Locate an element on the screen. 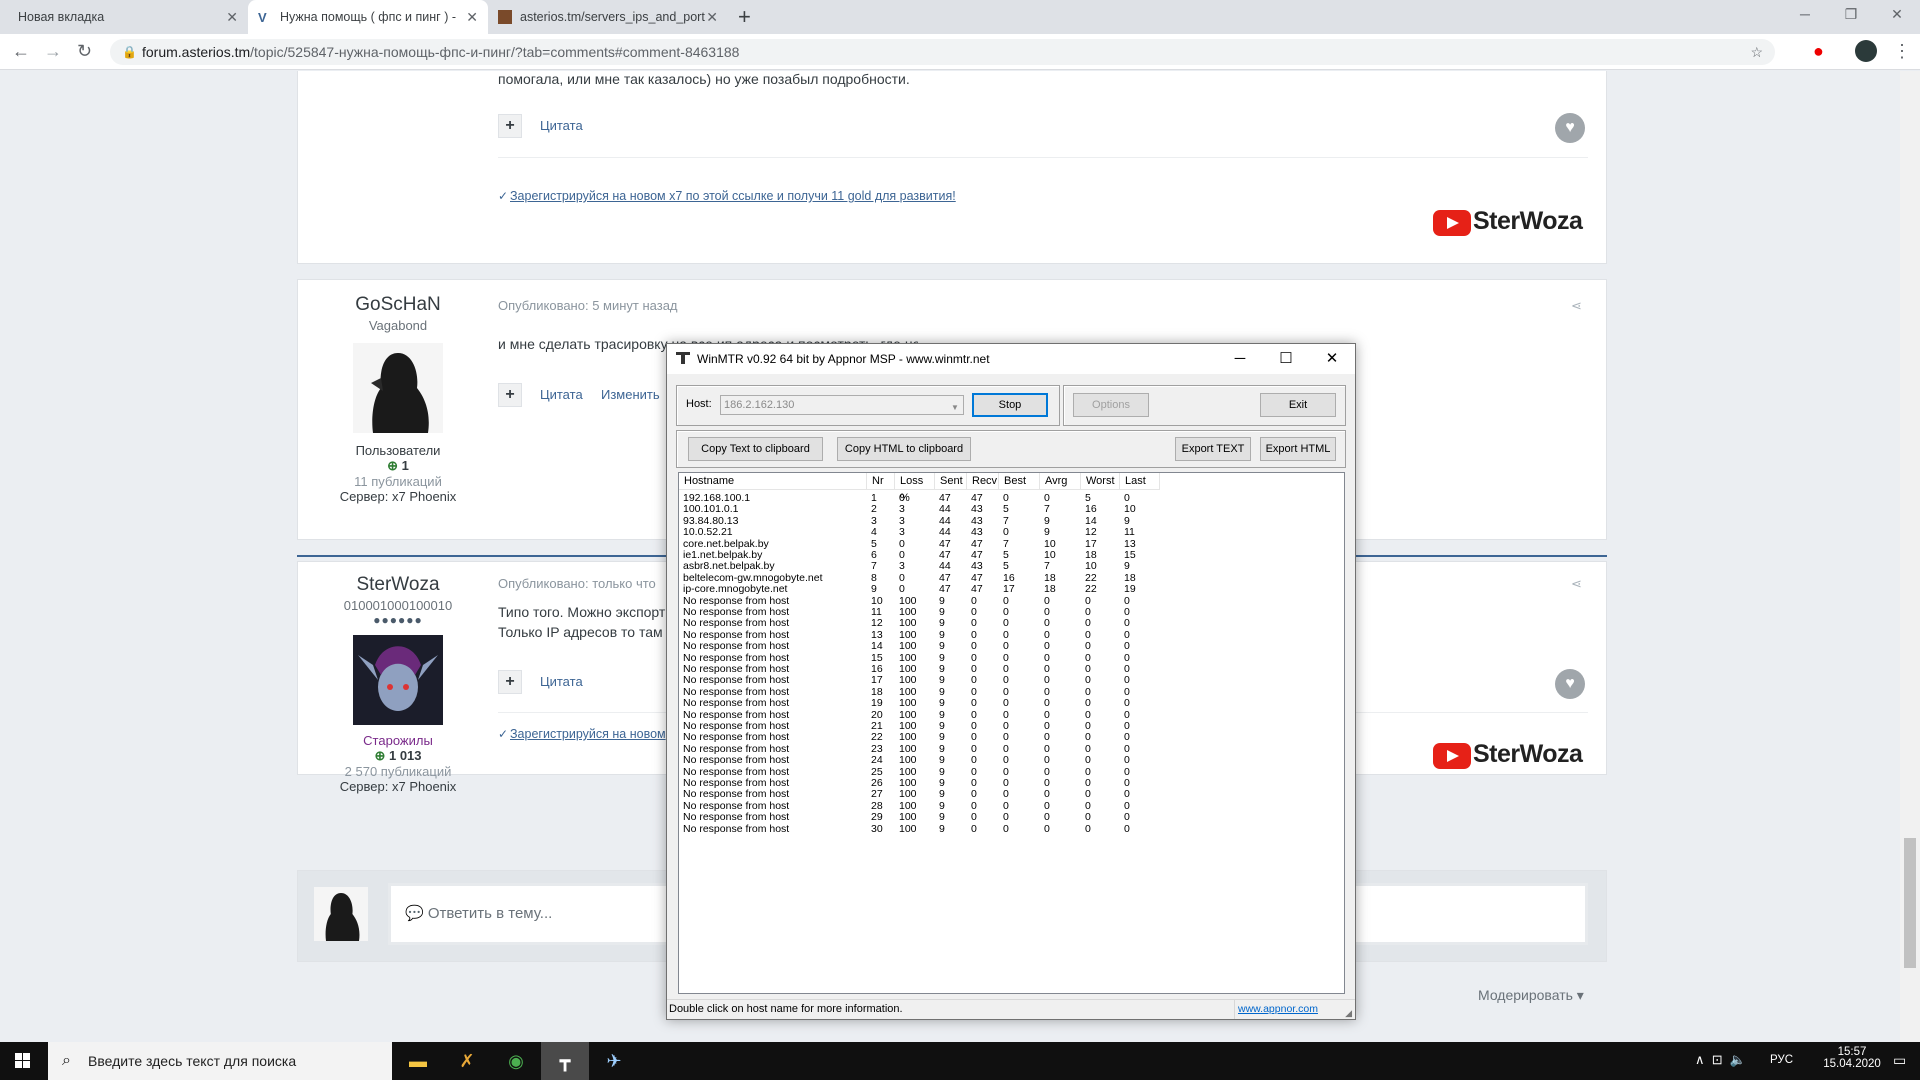  restore-icon: ❐ is located at coordinates (1851, 15).